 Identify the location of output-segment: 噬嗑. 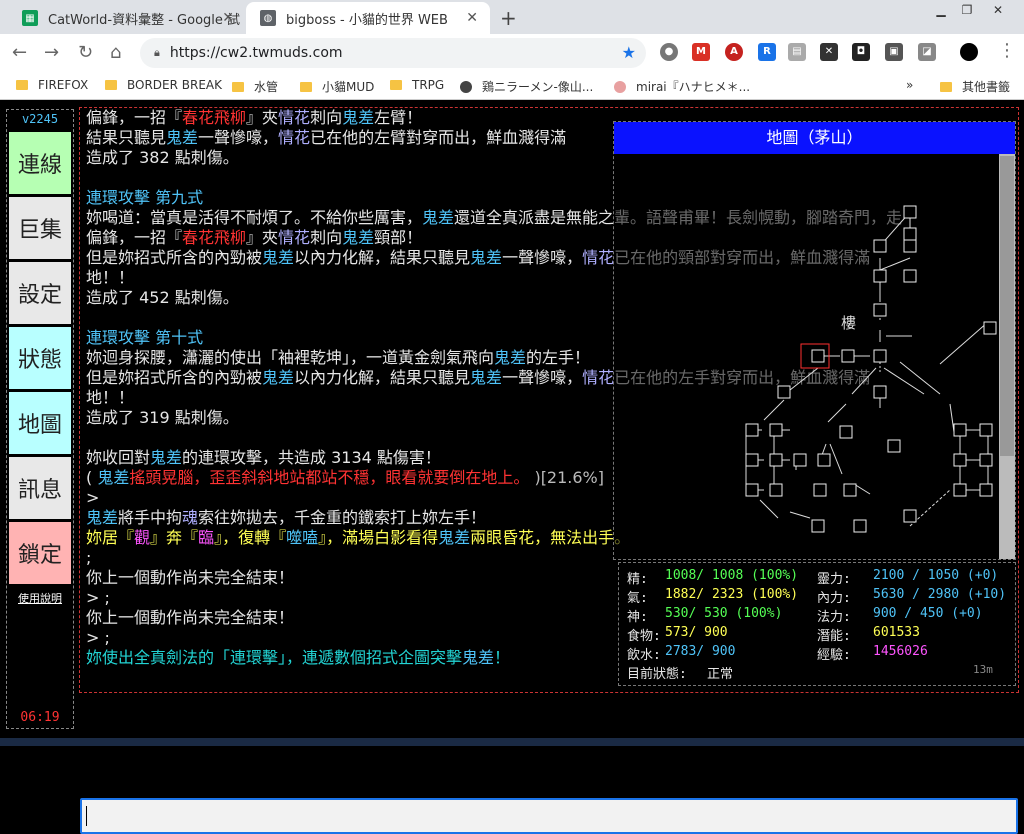
(302, 537).